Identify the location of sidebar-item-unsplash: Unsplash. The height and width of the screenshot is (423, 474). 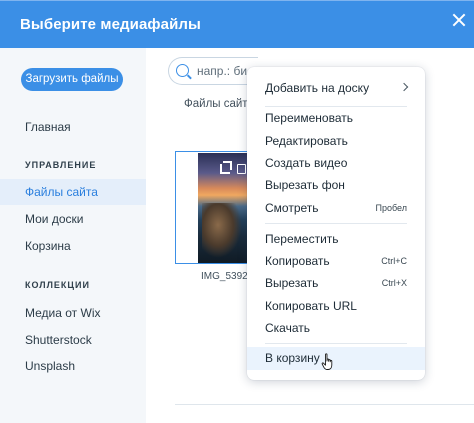
(73, 366).